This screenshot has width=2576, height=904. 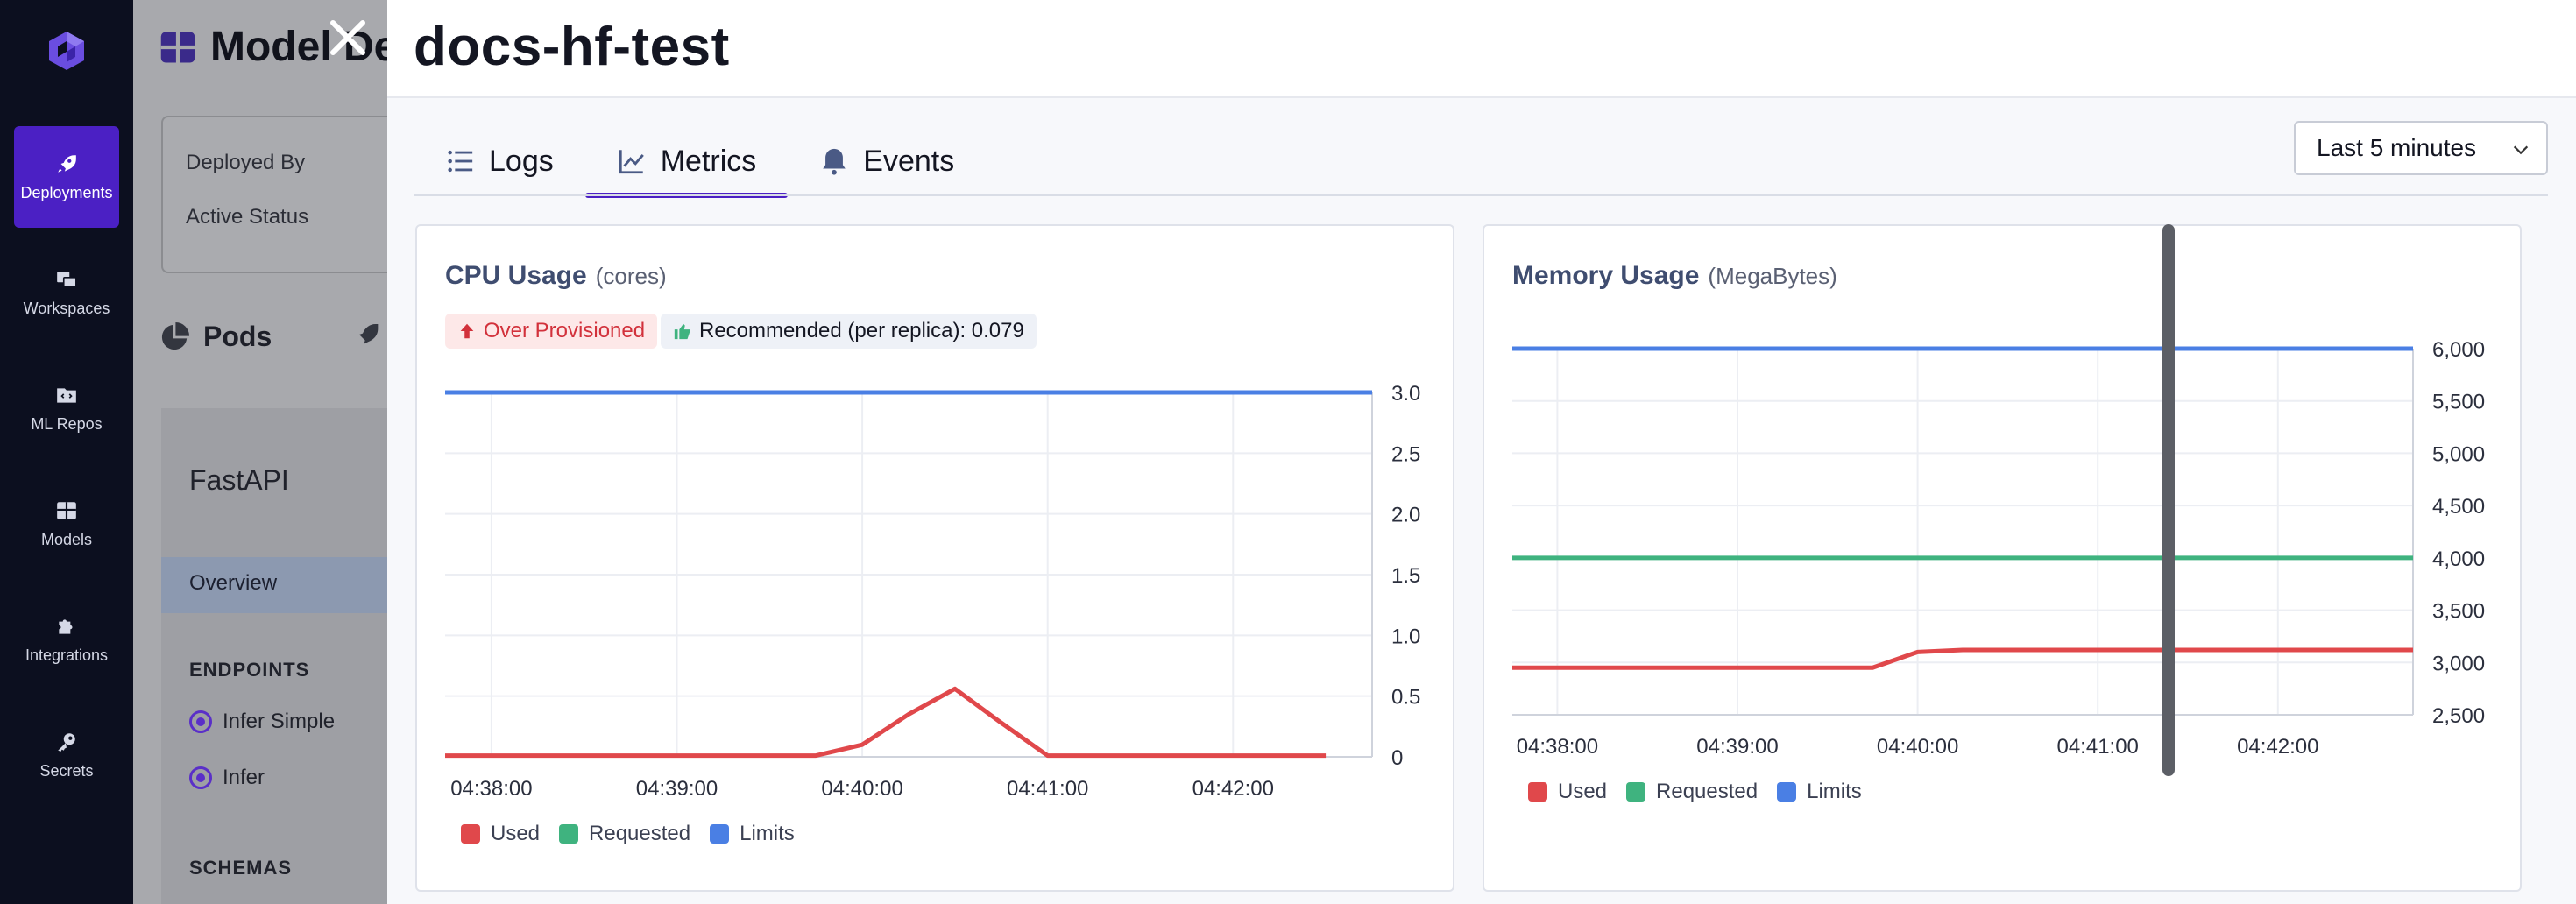 I want to click on nav-item-label: Workspaces, so click(x=66, y=308).